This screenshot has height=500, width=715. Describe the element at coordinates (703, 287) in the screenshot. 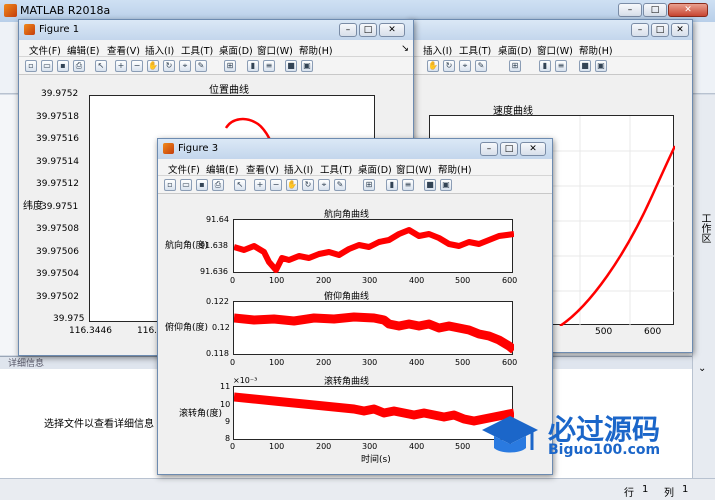

I see `workspace-side-tab: 工作区 ⌄` at that location.